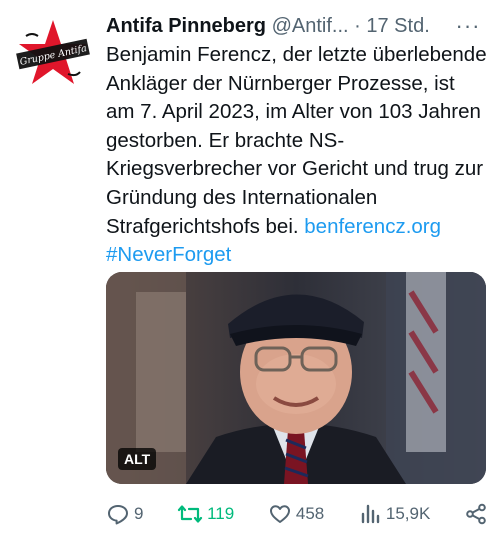 The height and width of the screenshot is (540, 501). I want to click on alt-text-badge: ALT, so click(137, 459).